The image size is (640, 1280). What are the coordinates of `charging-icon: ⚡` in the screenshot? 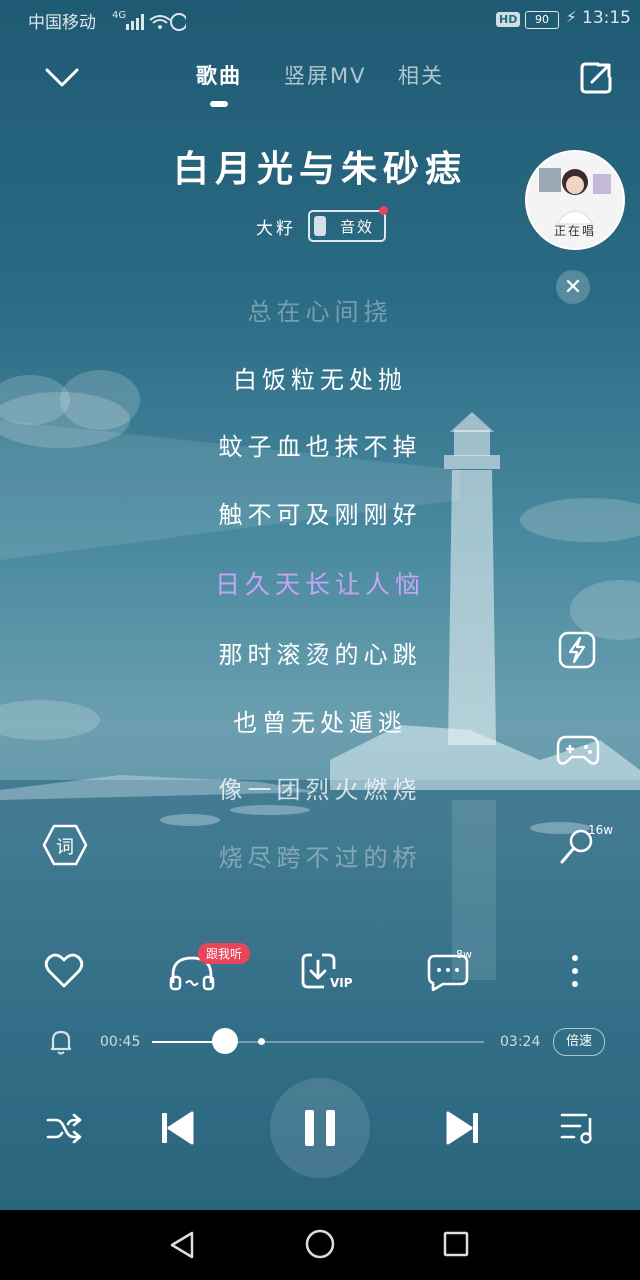 It's located at (571, 17).